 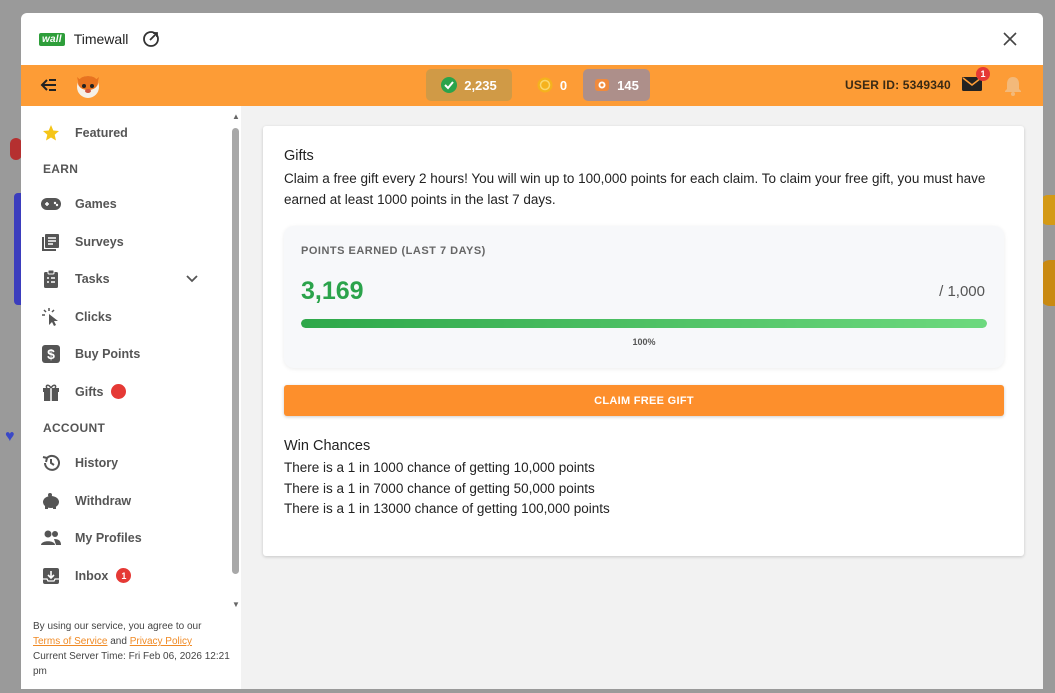 What do you see at coordinates (101, 39) in the screenshot?
I see `modal-title: Timewall` at bounding box center [101, 39].